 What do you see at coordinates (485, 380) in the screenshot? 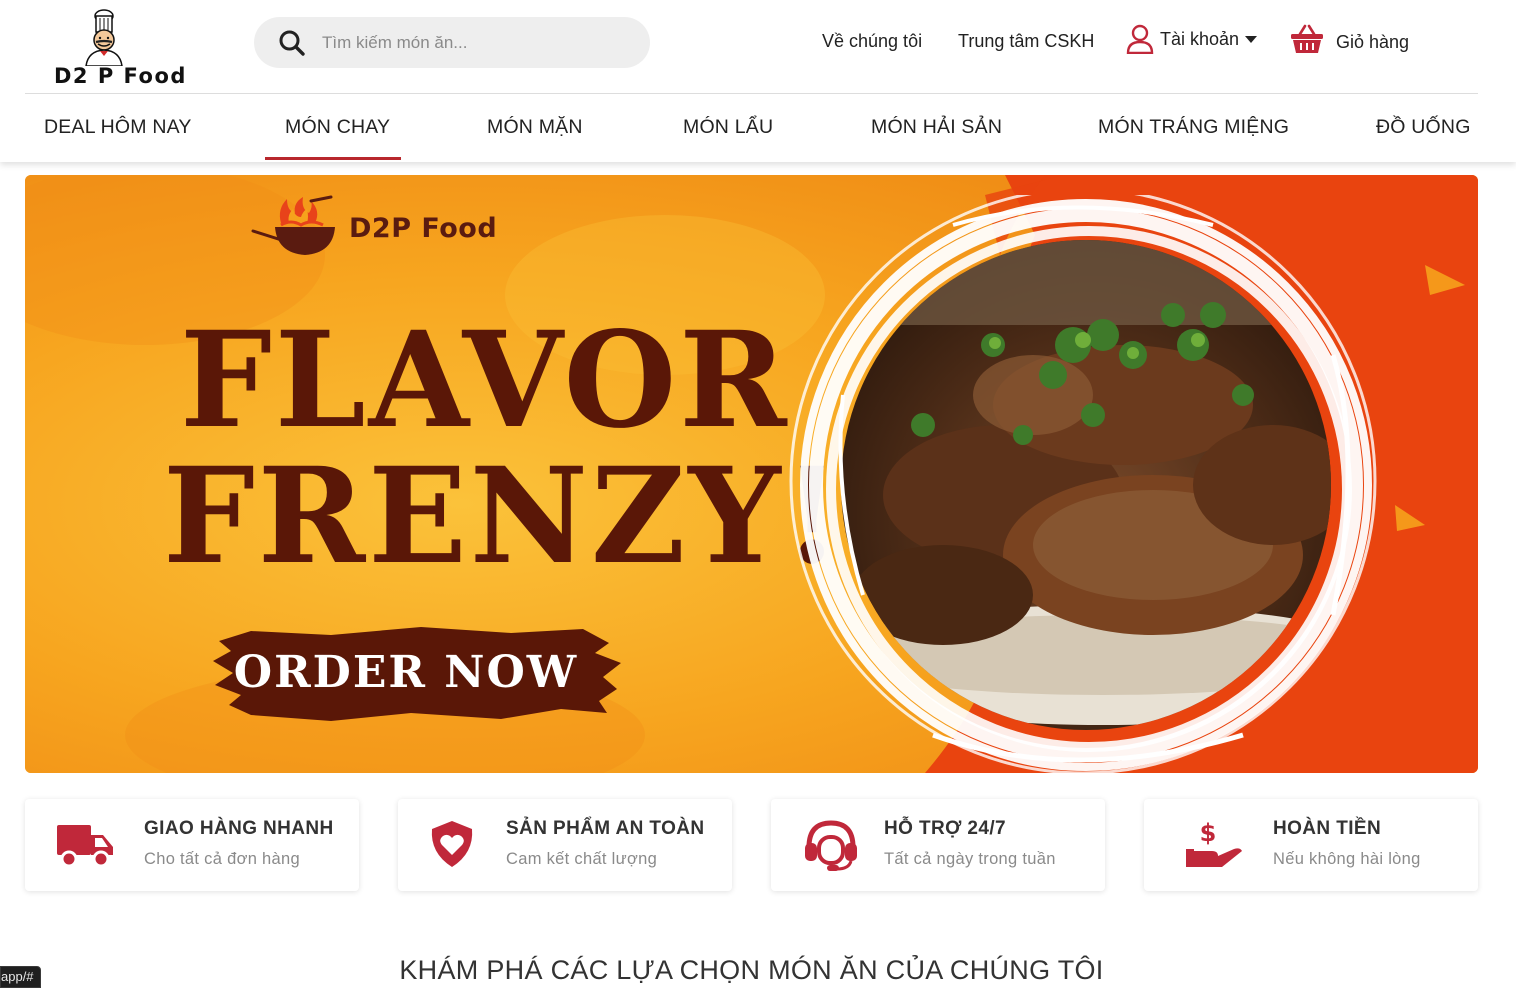
I see `banner-headline-line-1: FLAVOR` at bounding box center [485, 380].